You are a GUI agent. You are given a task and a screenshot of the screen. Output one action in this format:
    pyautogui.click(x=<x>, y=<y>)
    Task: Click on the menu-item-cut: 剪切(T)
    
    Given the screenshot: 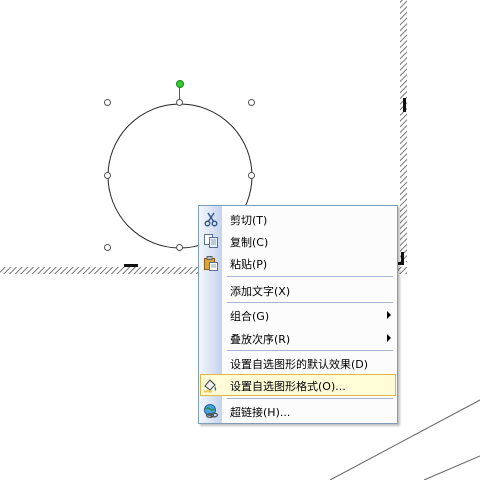 What is the action you would take?
    pyautogui.click(x=298, y=219)
    